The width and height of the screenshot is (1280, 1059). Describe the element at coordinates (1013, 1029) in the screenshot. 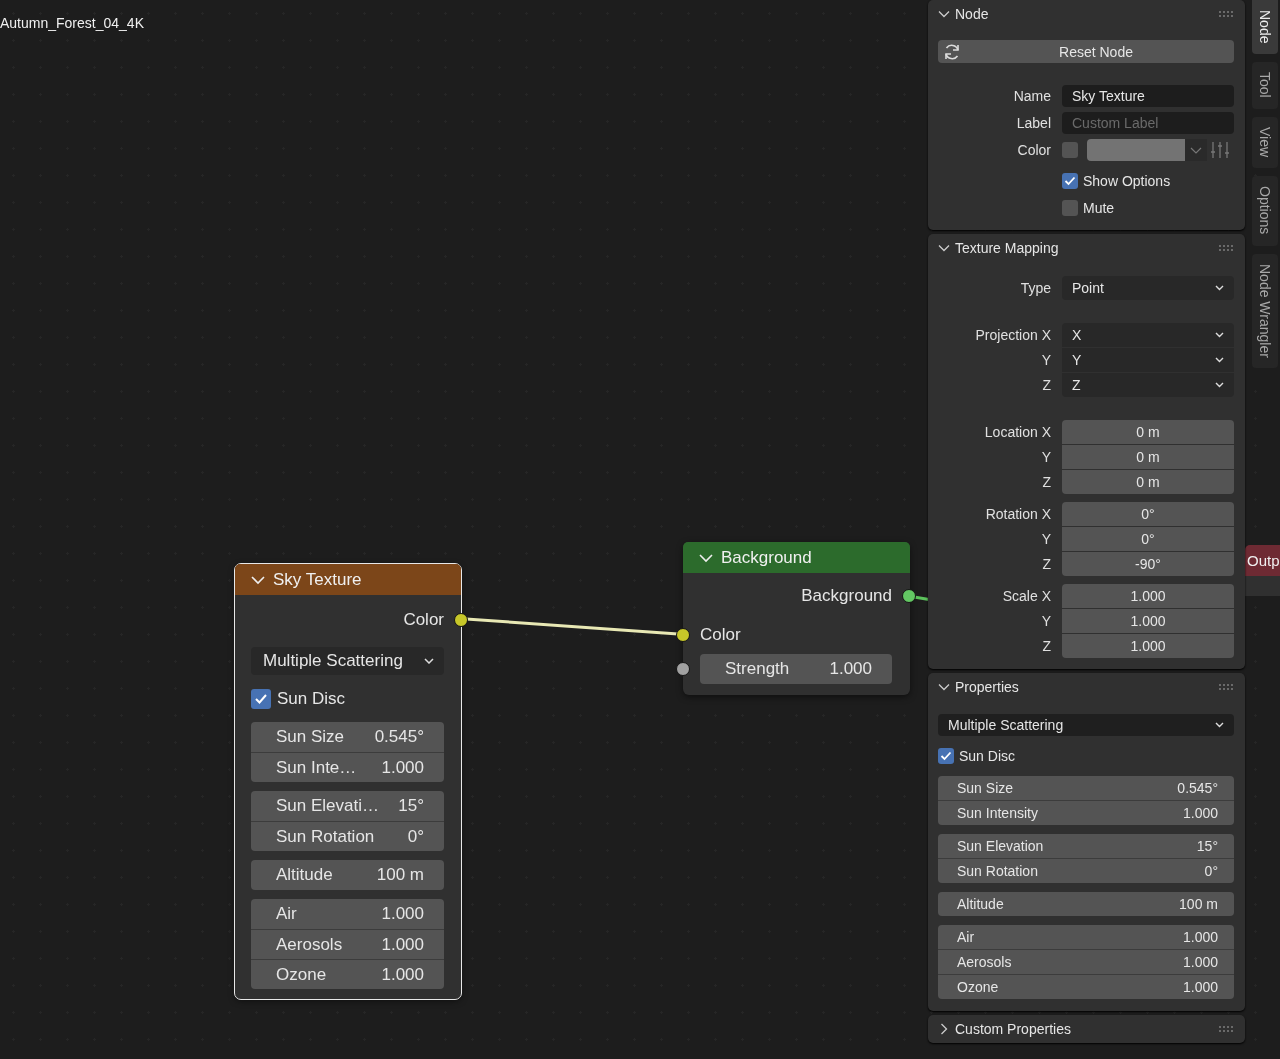

I see `panel-title: Custom Properties` at that location.